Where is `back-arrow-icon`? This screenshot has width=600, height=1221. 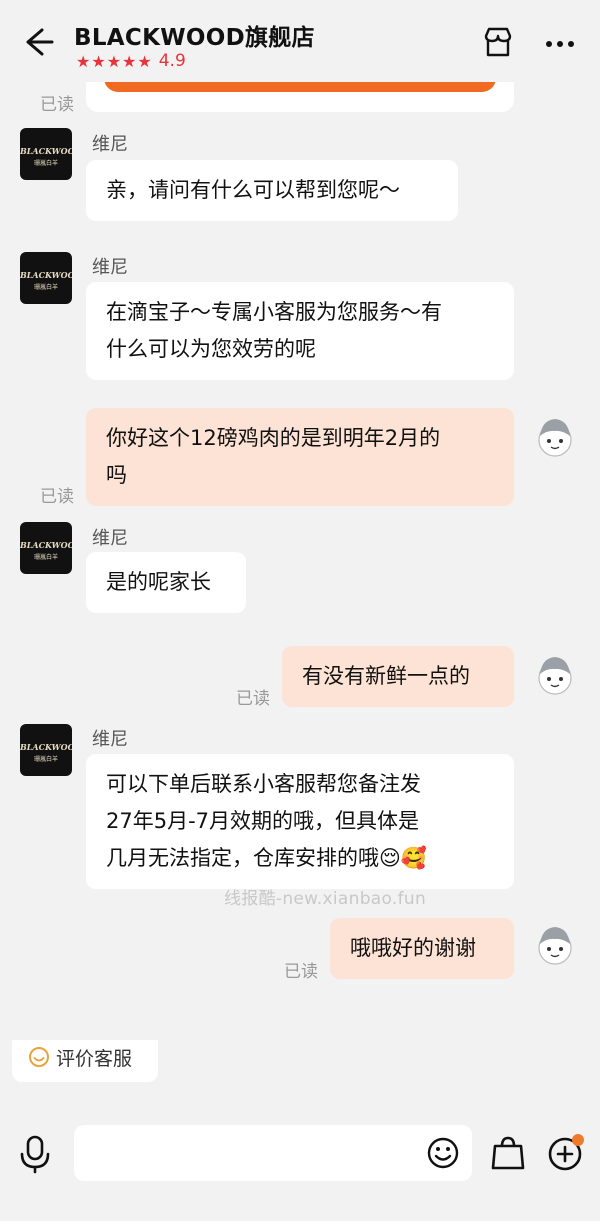 back-arrow-icon is located at coordinates (38, 42).